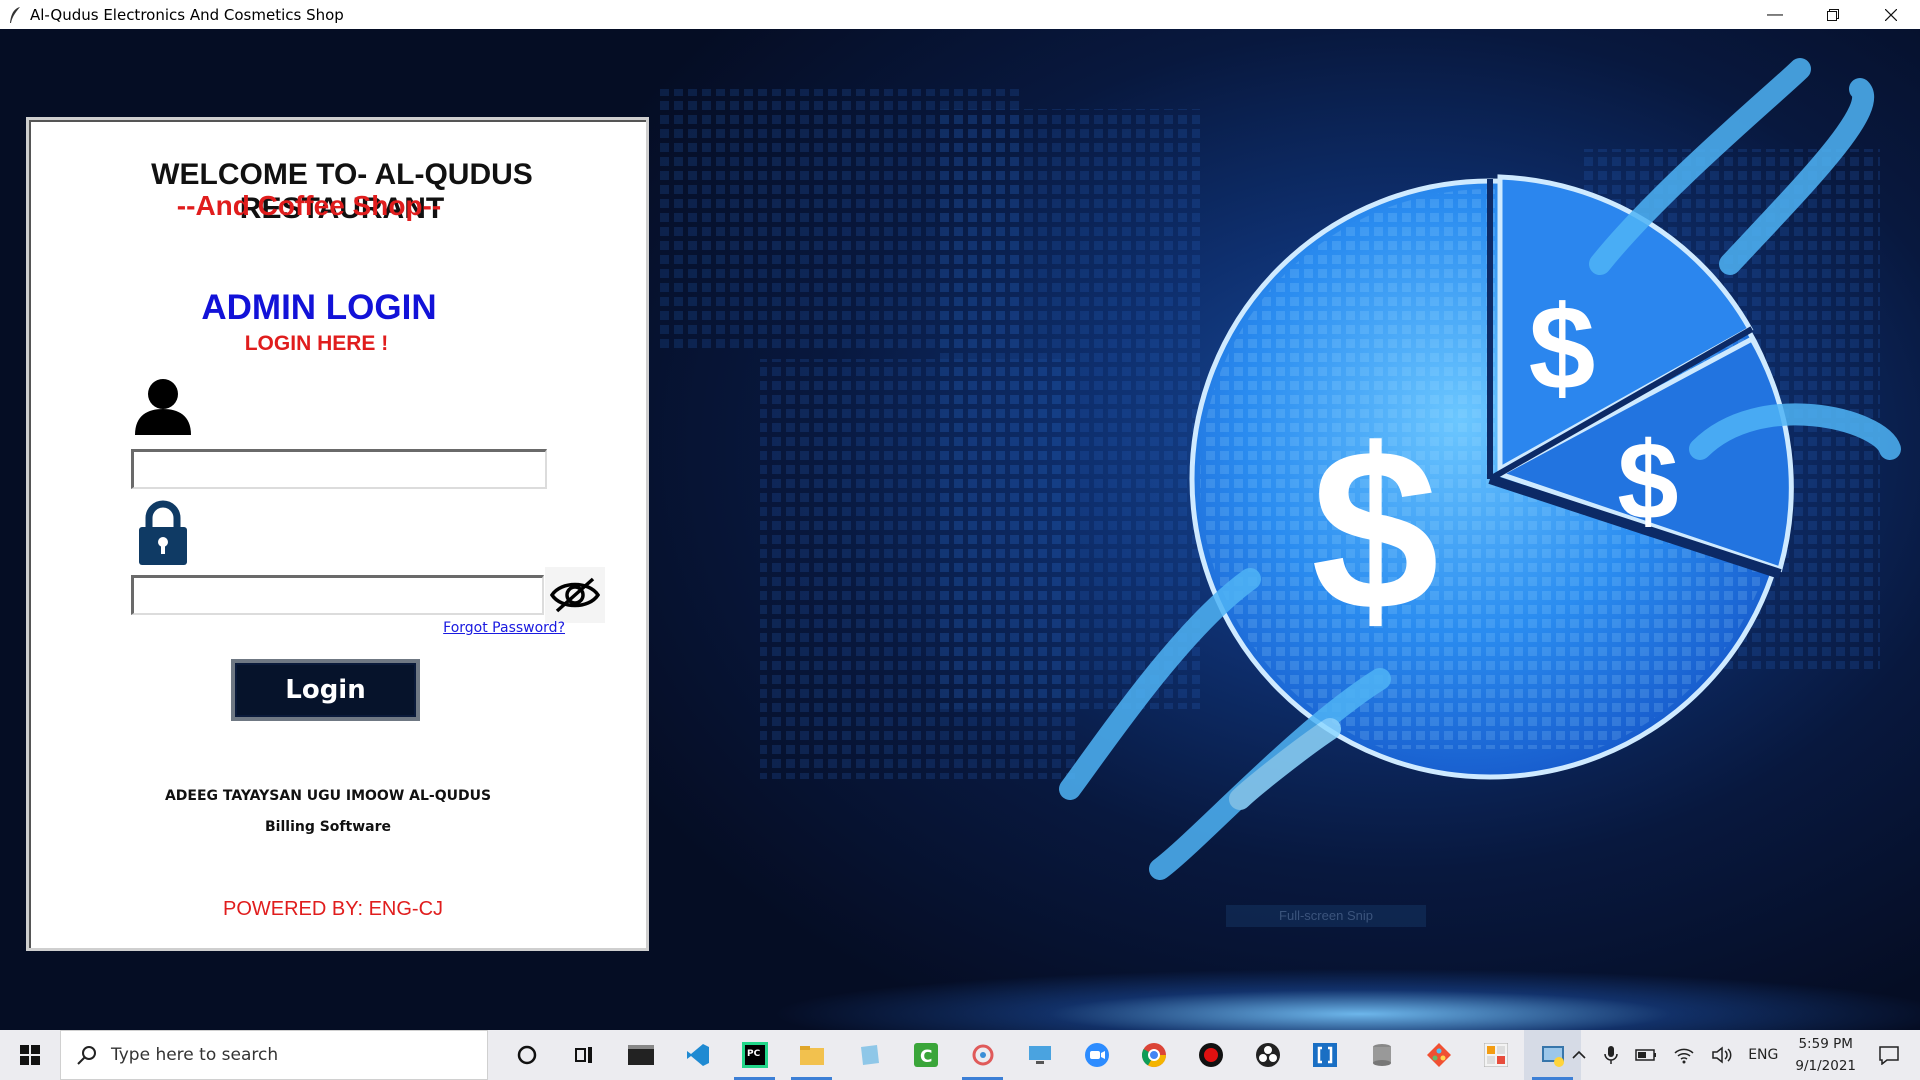 This screenshot has height=1080, width=1920. What do you see at coordinates (640, 1055) in the screenshot?
I see `terminal-icon` at bounding box center [640, 1055].